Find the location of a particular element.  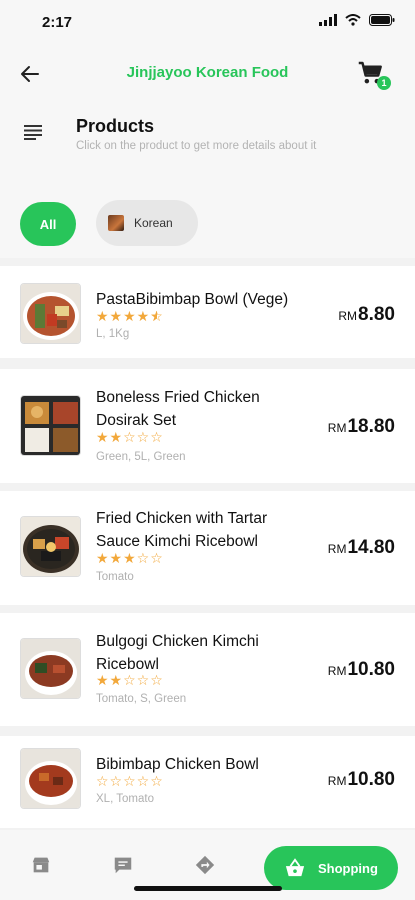

product-name: Boneless Fried Chicken Dosirak Set is located at coordinates (203, 409).